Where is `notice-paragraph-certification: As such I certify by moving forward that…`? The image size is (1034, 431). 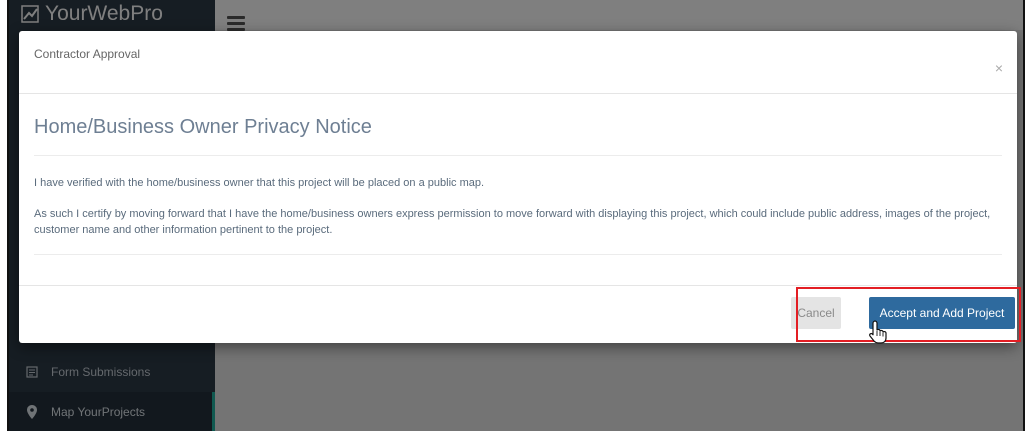
notice-paragraph-certification: As such I certify by moving forward that… is located at coordinates (512, 222).